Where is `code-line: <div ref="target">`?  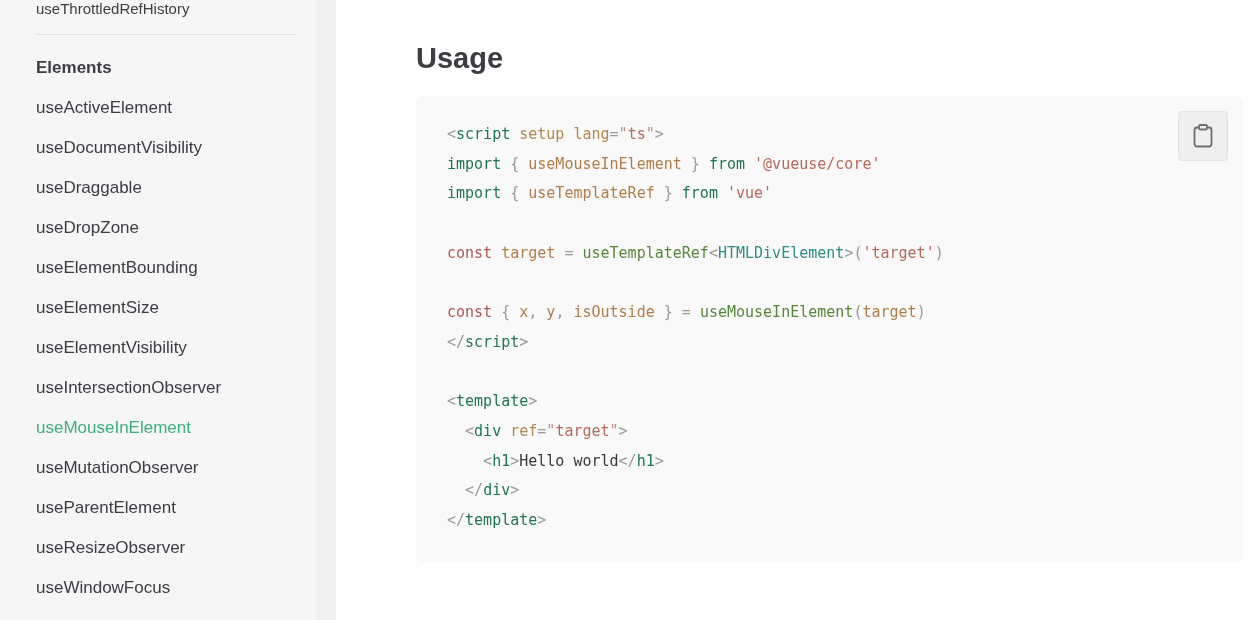
code-line: <div ref="target"> is located at coordinates (546, 431).